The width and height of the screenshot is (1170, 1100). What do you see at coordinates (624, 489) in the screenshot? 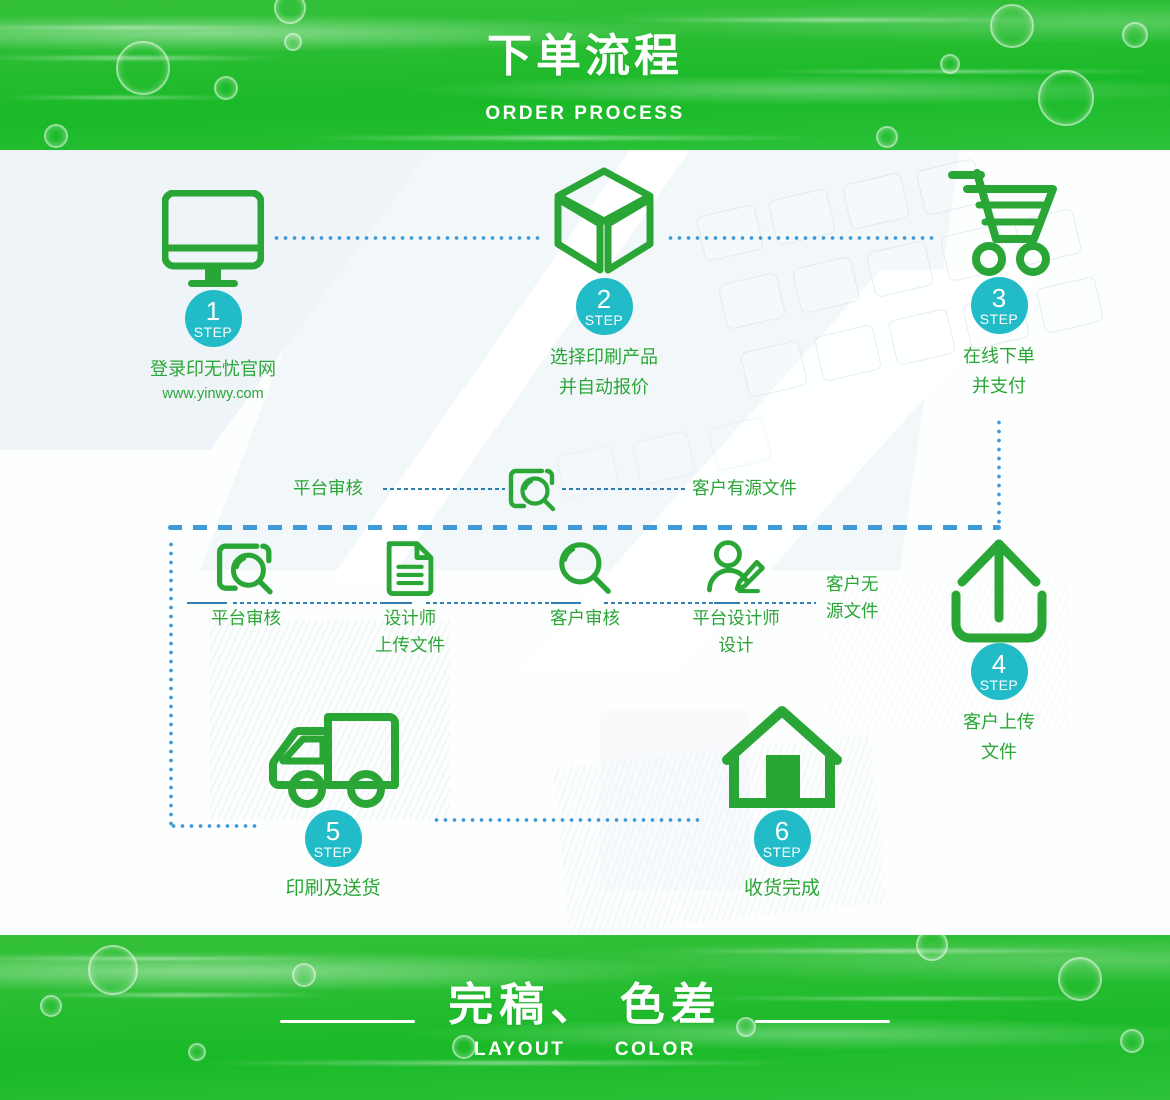
I see `branch-line-right` at bounding box center [624, 489].